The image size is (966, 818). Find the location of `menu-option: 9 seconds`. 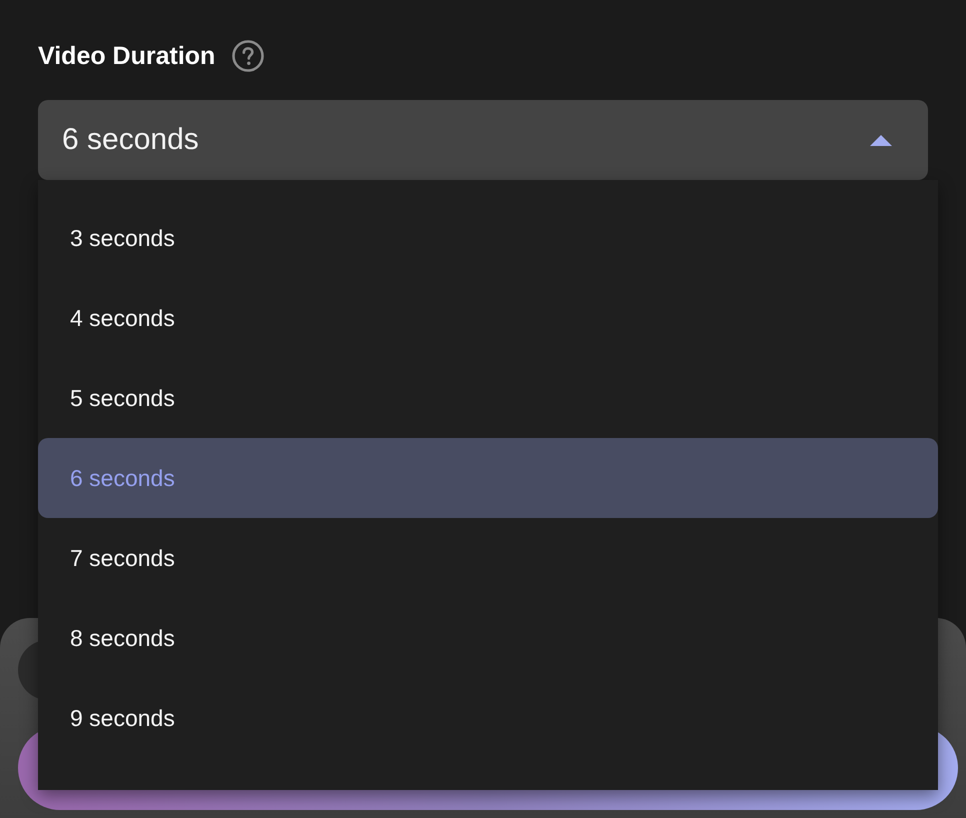

menu-option: 9 seconds is located at coordinates (488, 718).